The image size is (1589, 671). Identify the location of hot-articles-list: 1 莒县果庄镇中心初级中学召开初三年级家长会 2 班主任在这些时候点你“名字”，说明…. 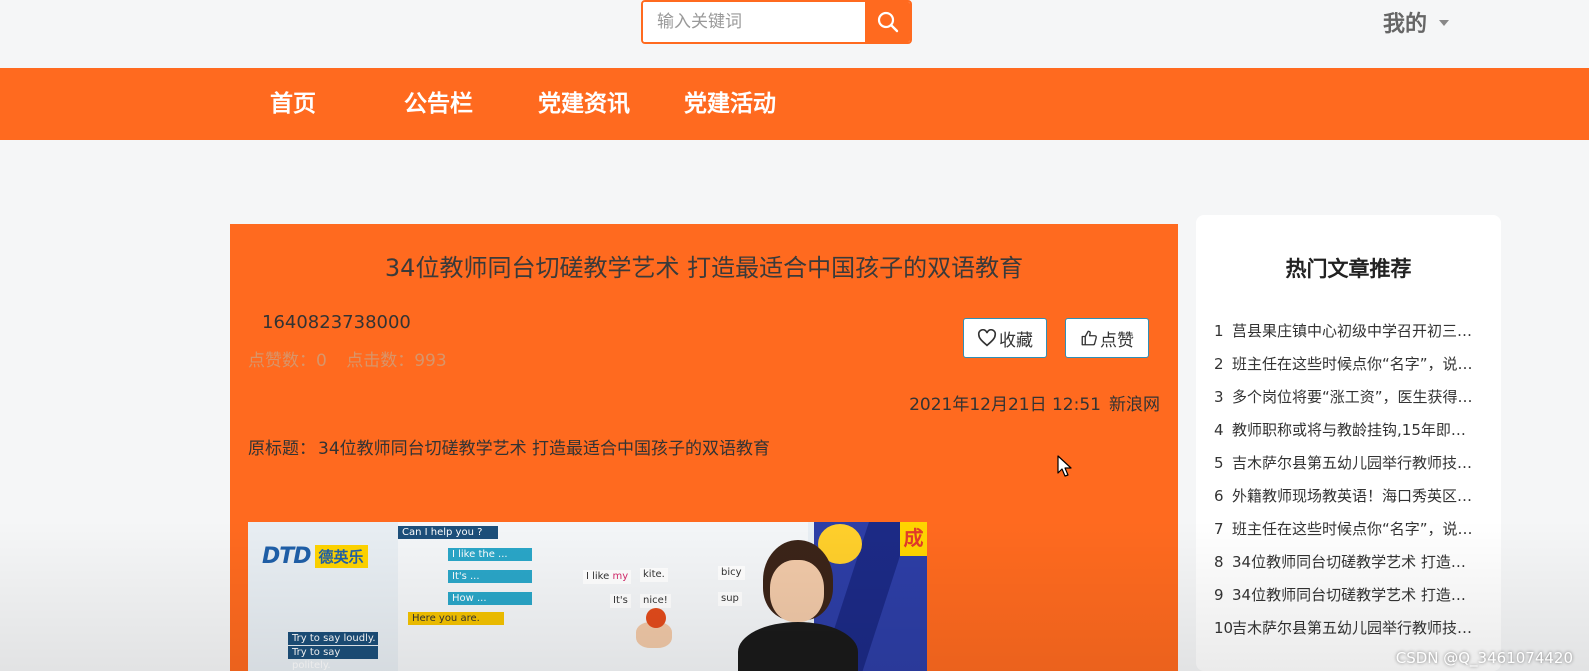
(1346, 484).